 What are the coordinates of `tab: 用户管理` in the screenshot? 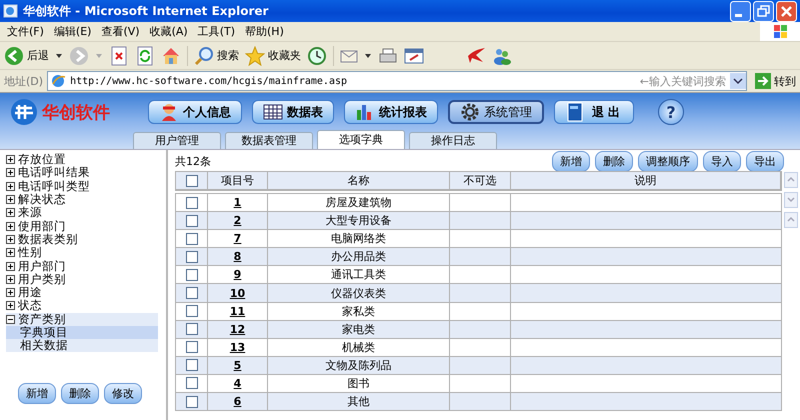 It's located at (177, 140).